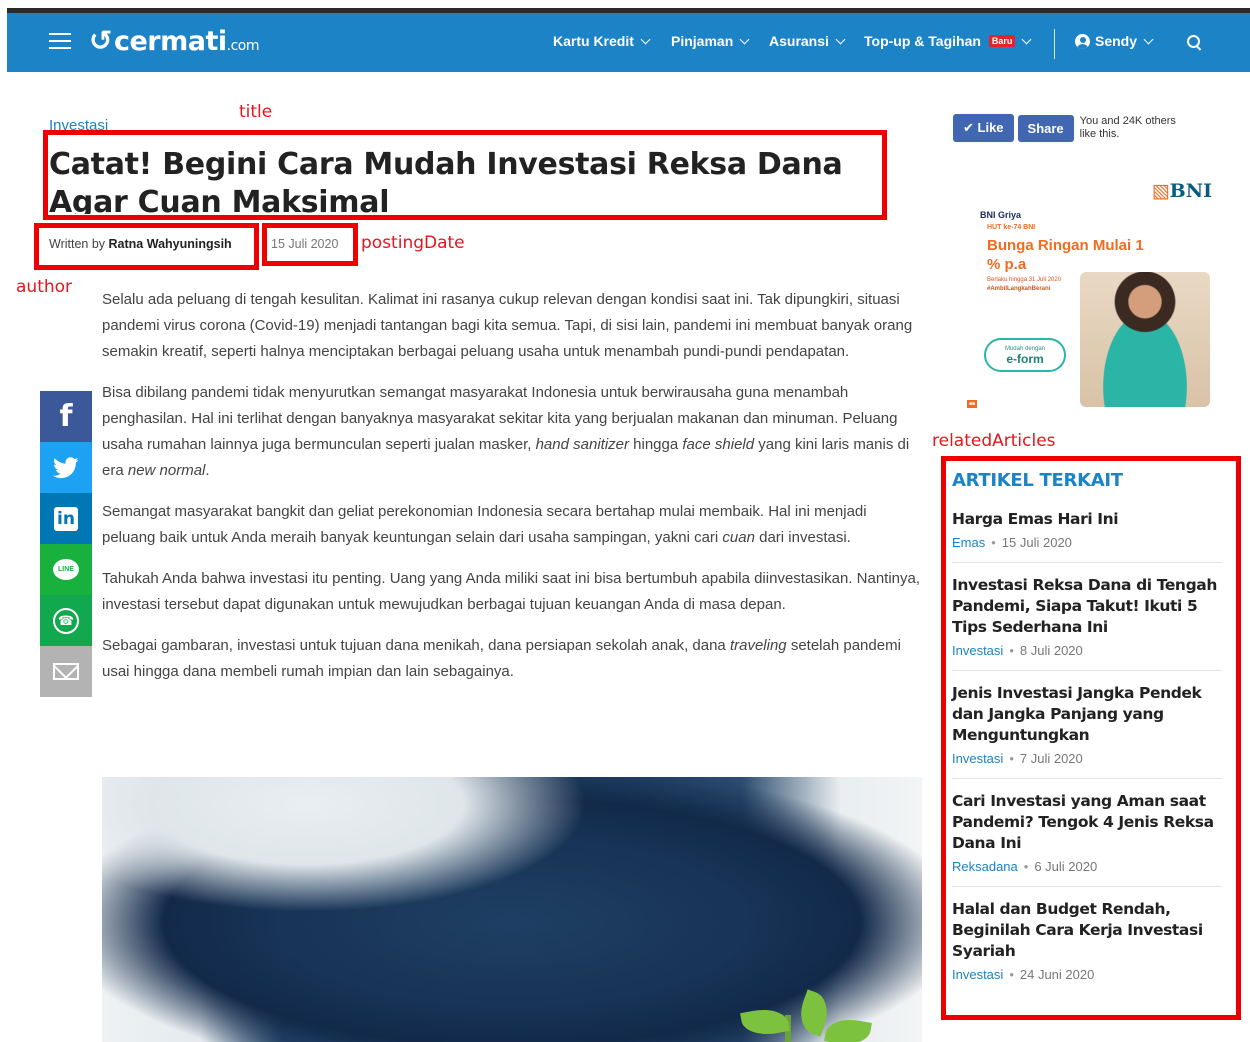 The height and width of the screenshot is (1042, 1250). Describe the element at coordinates (1051, 650) in the screenshot. I see `related-article-date: 8 Juli 2020` at that location.